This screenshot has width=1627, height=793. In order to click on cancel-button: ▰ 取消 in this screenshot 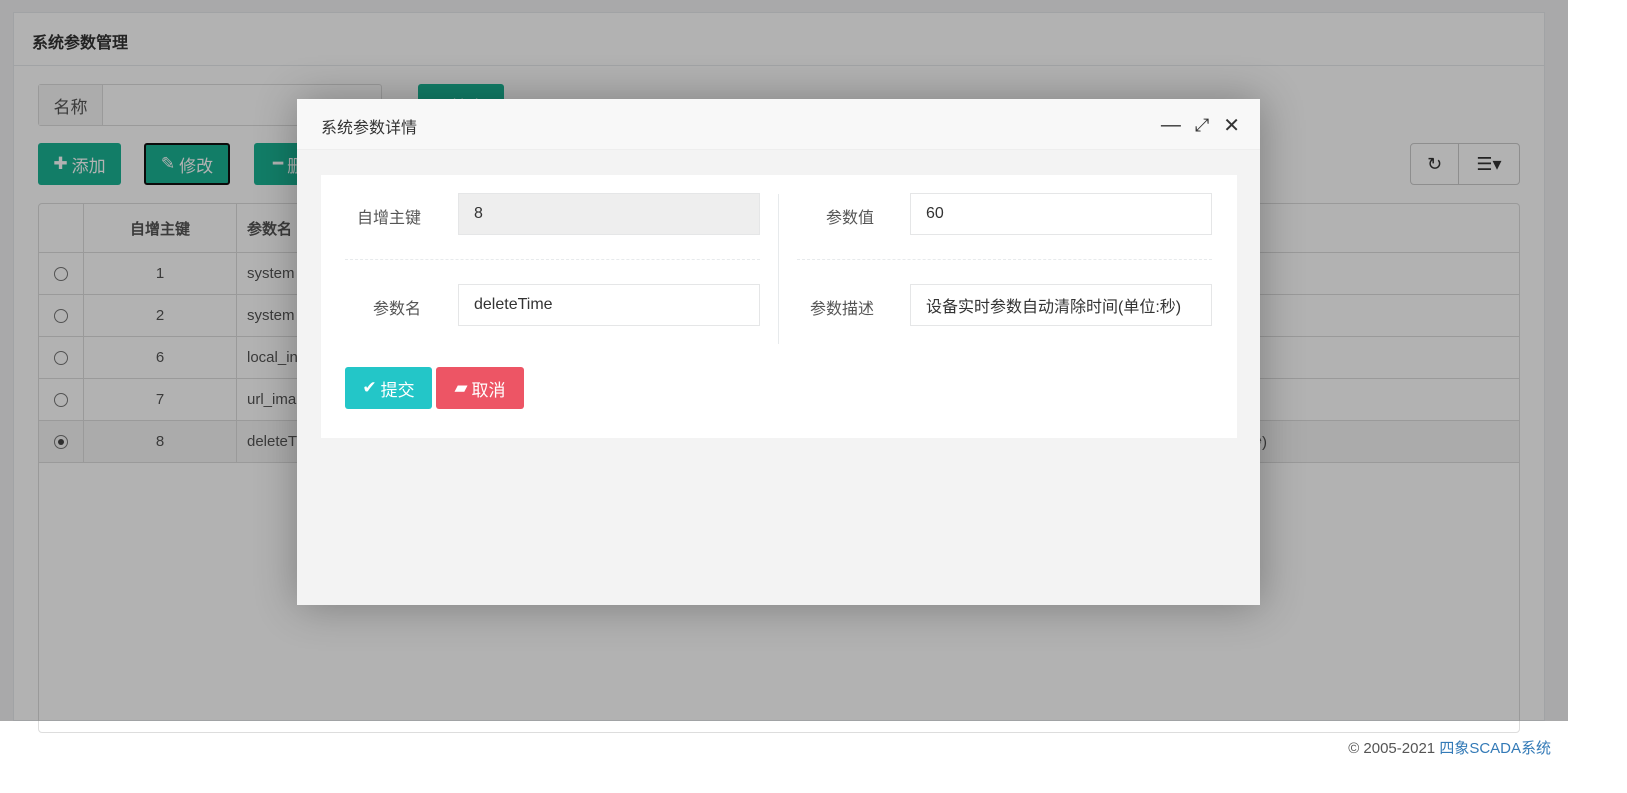, I will do `click(480, 388)`.